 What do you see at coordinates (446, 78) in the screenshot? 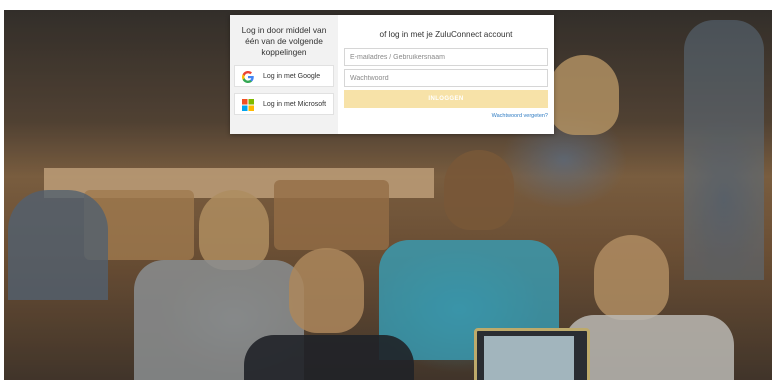
I see `password-input` at bounding box center [446, 78].